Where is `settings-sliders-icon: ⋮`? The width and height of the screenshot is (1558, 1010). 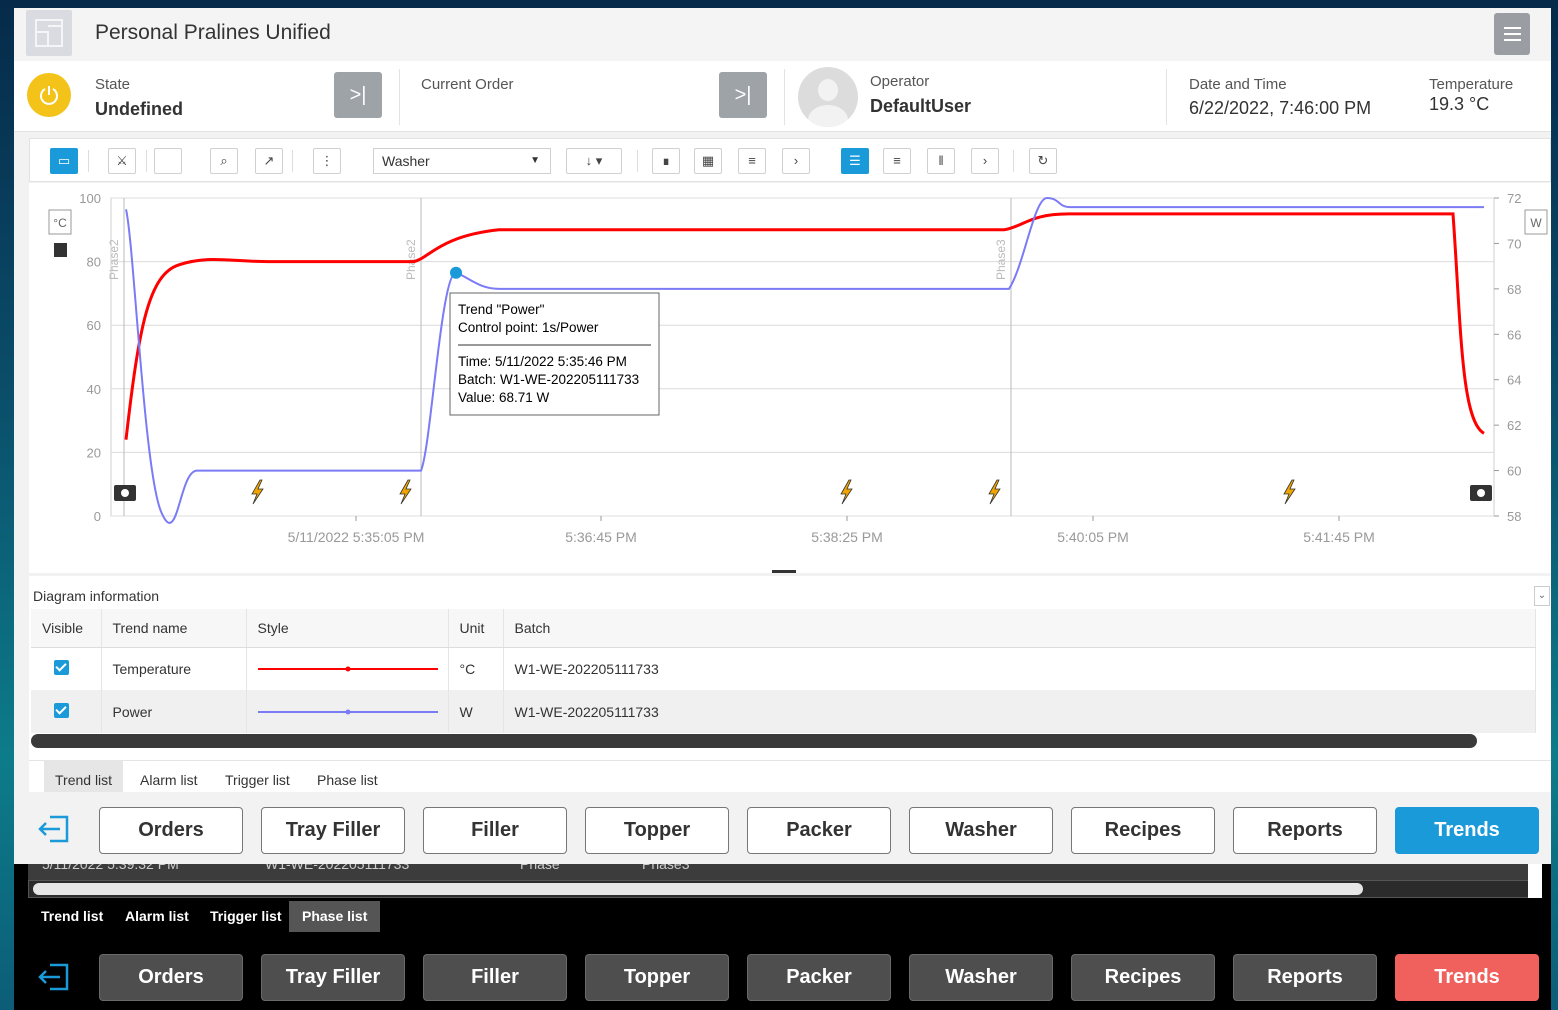 settings-sliders-icon: ⋮ is located at coordinates (327, 161).